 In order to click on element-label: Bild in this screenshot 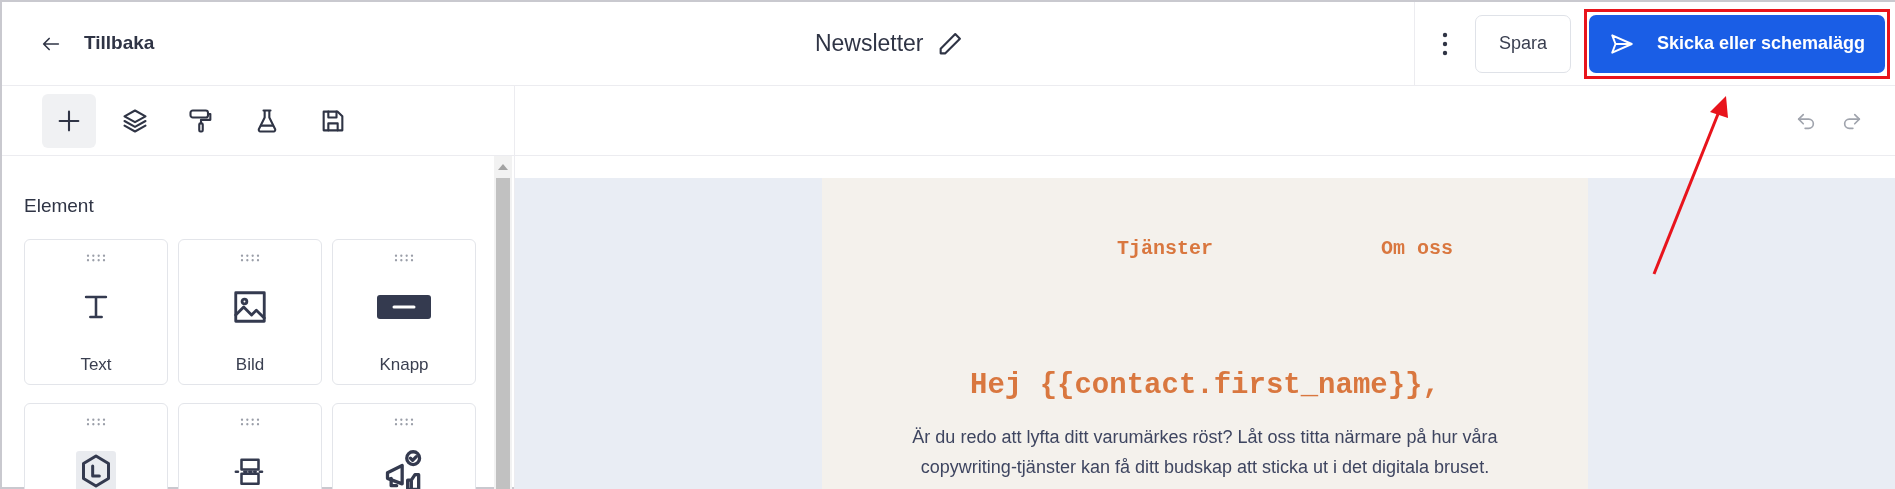, I will do `click(250, 364)`.